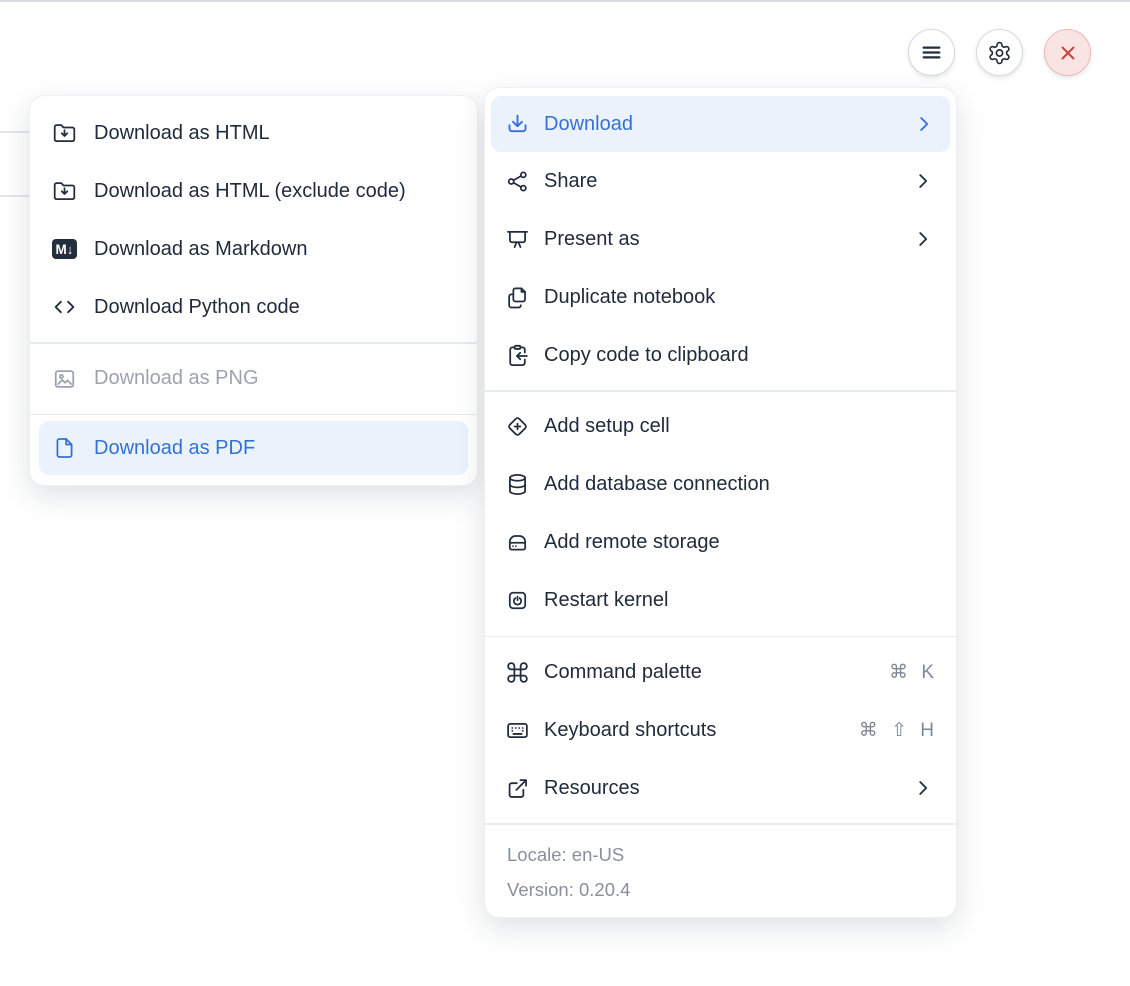 Image resolution: width=1130 pixels, height=986 pixels. What do you see at coordinates (176, 378) in the screenshot?
I see `menu-item-label: Download as PNG` at bounding box center [176, 378].